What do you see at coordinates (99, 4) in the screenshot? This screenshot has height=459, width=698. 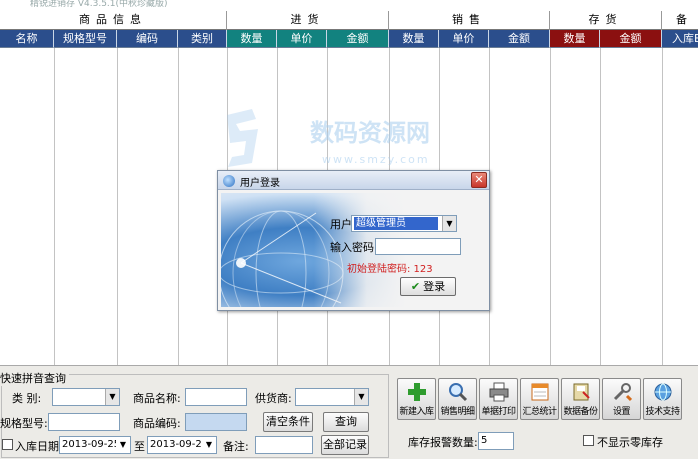 I see `window-title: 精锐进销存 V4.3.5.1(中秋珍藏版)` at bounding box center [99, 4].